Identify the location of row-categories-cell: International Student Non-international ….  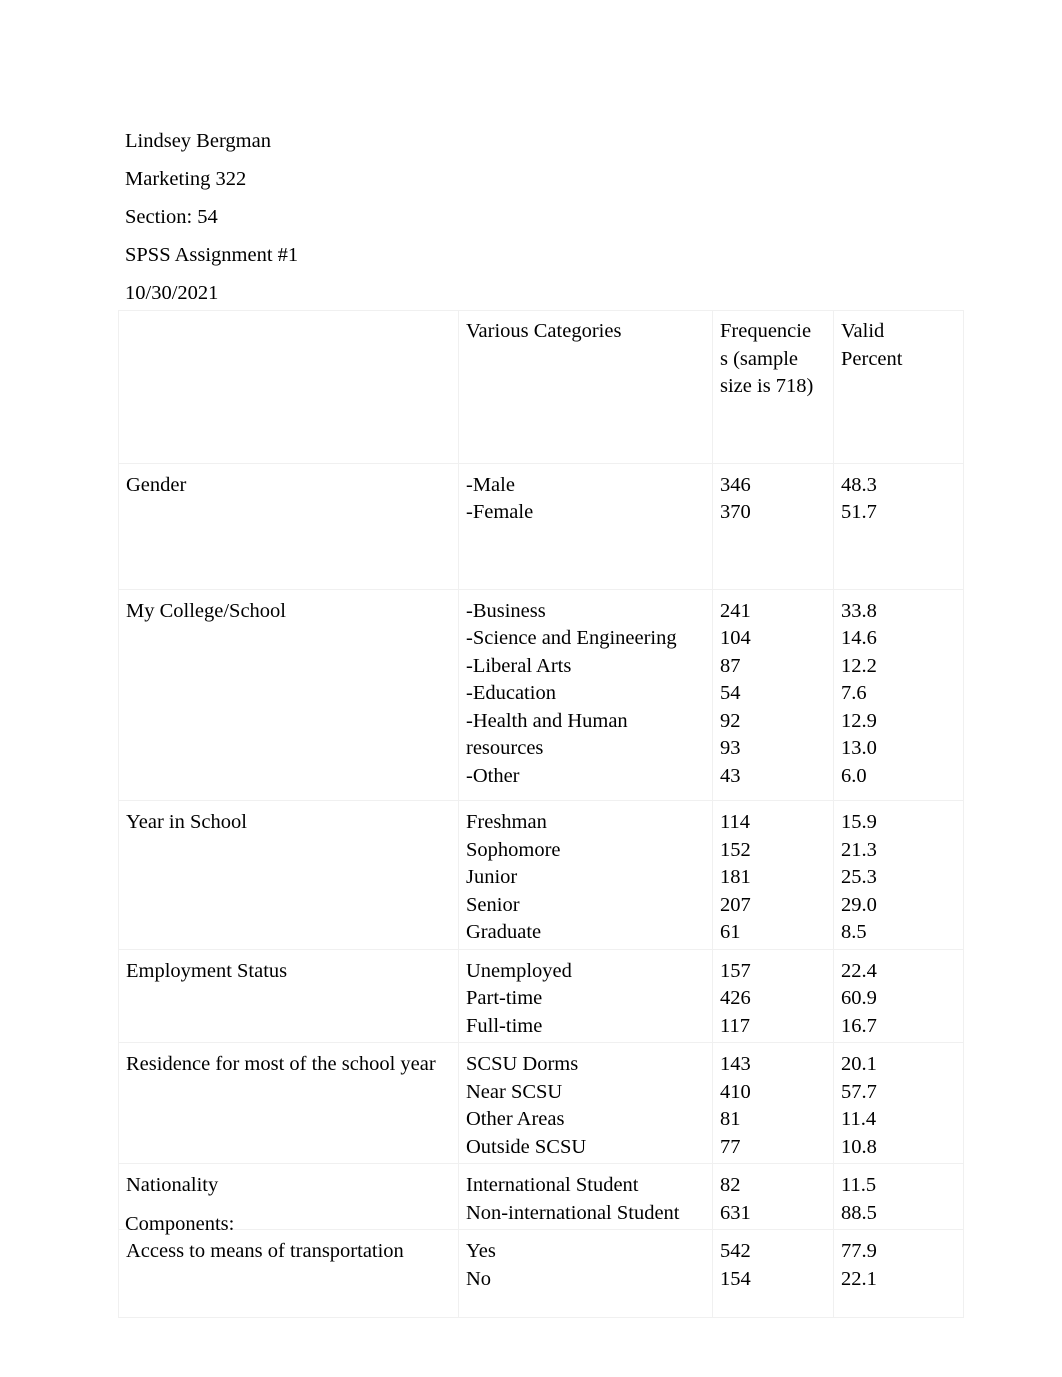
(585, 1196).